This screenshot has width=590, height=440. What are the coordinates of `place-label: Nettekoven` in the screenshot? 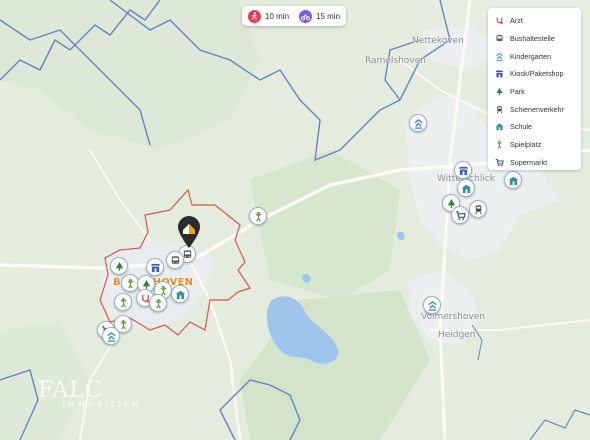 It's located at (438, 41).